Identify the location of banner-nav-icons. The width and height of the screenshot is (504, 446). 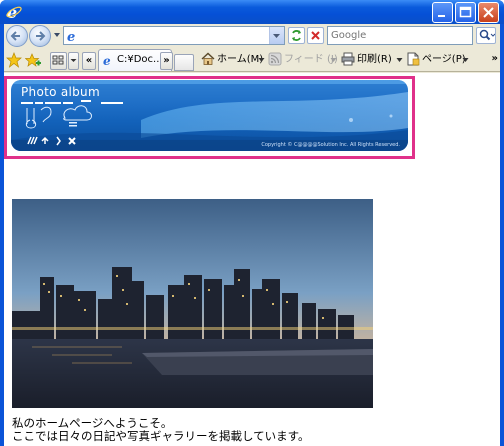
(57, 142).